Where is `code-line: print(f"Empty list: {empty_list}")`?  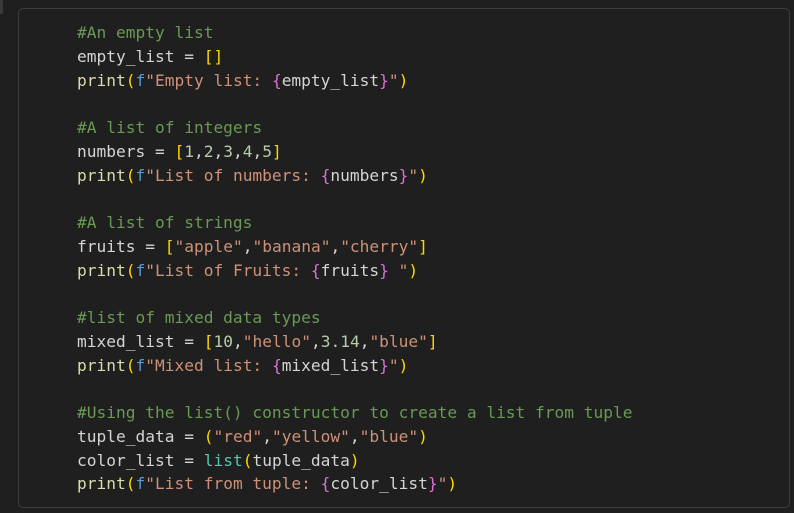 code-line: print(f"Empty list: {empty_list}") is located at coordinates (355, 81).